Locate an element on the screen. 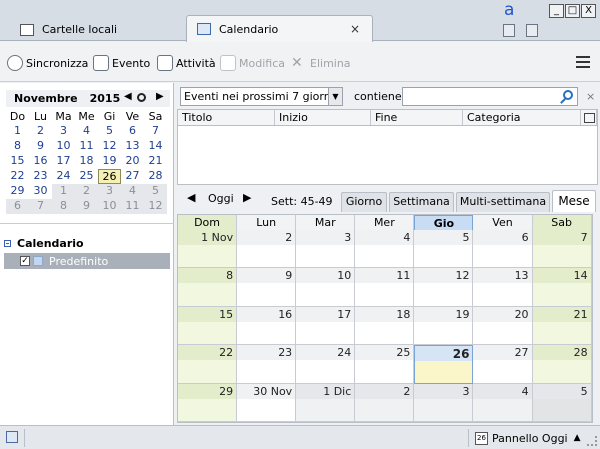 The width and height of the screenshot is (600, 449). mini-month-day: 8 is located at coordinates (17, 146).